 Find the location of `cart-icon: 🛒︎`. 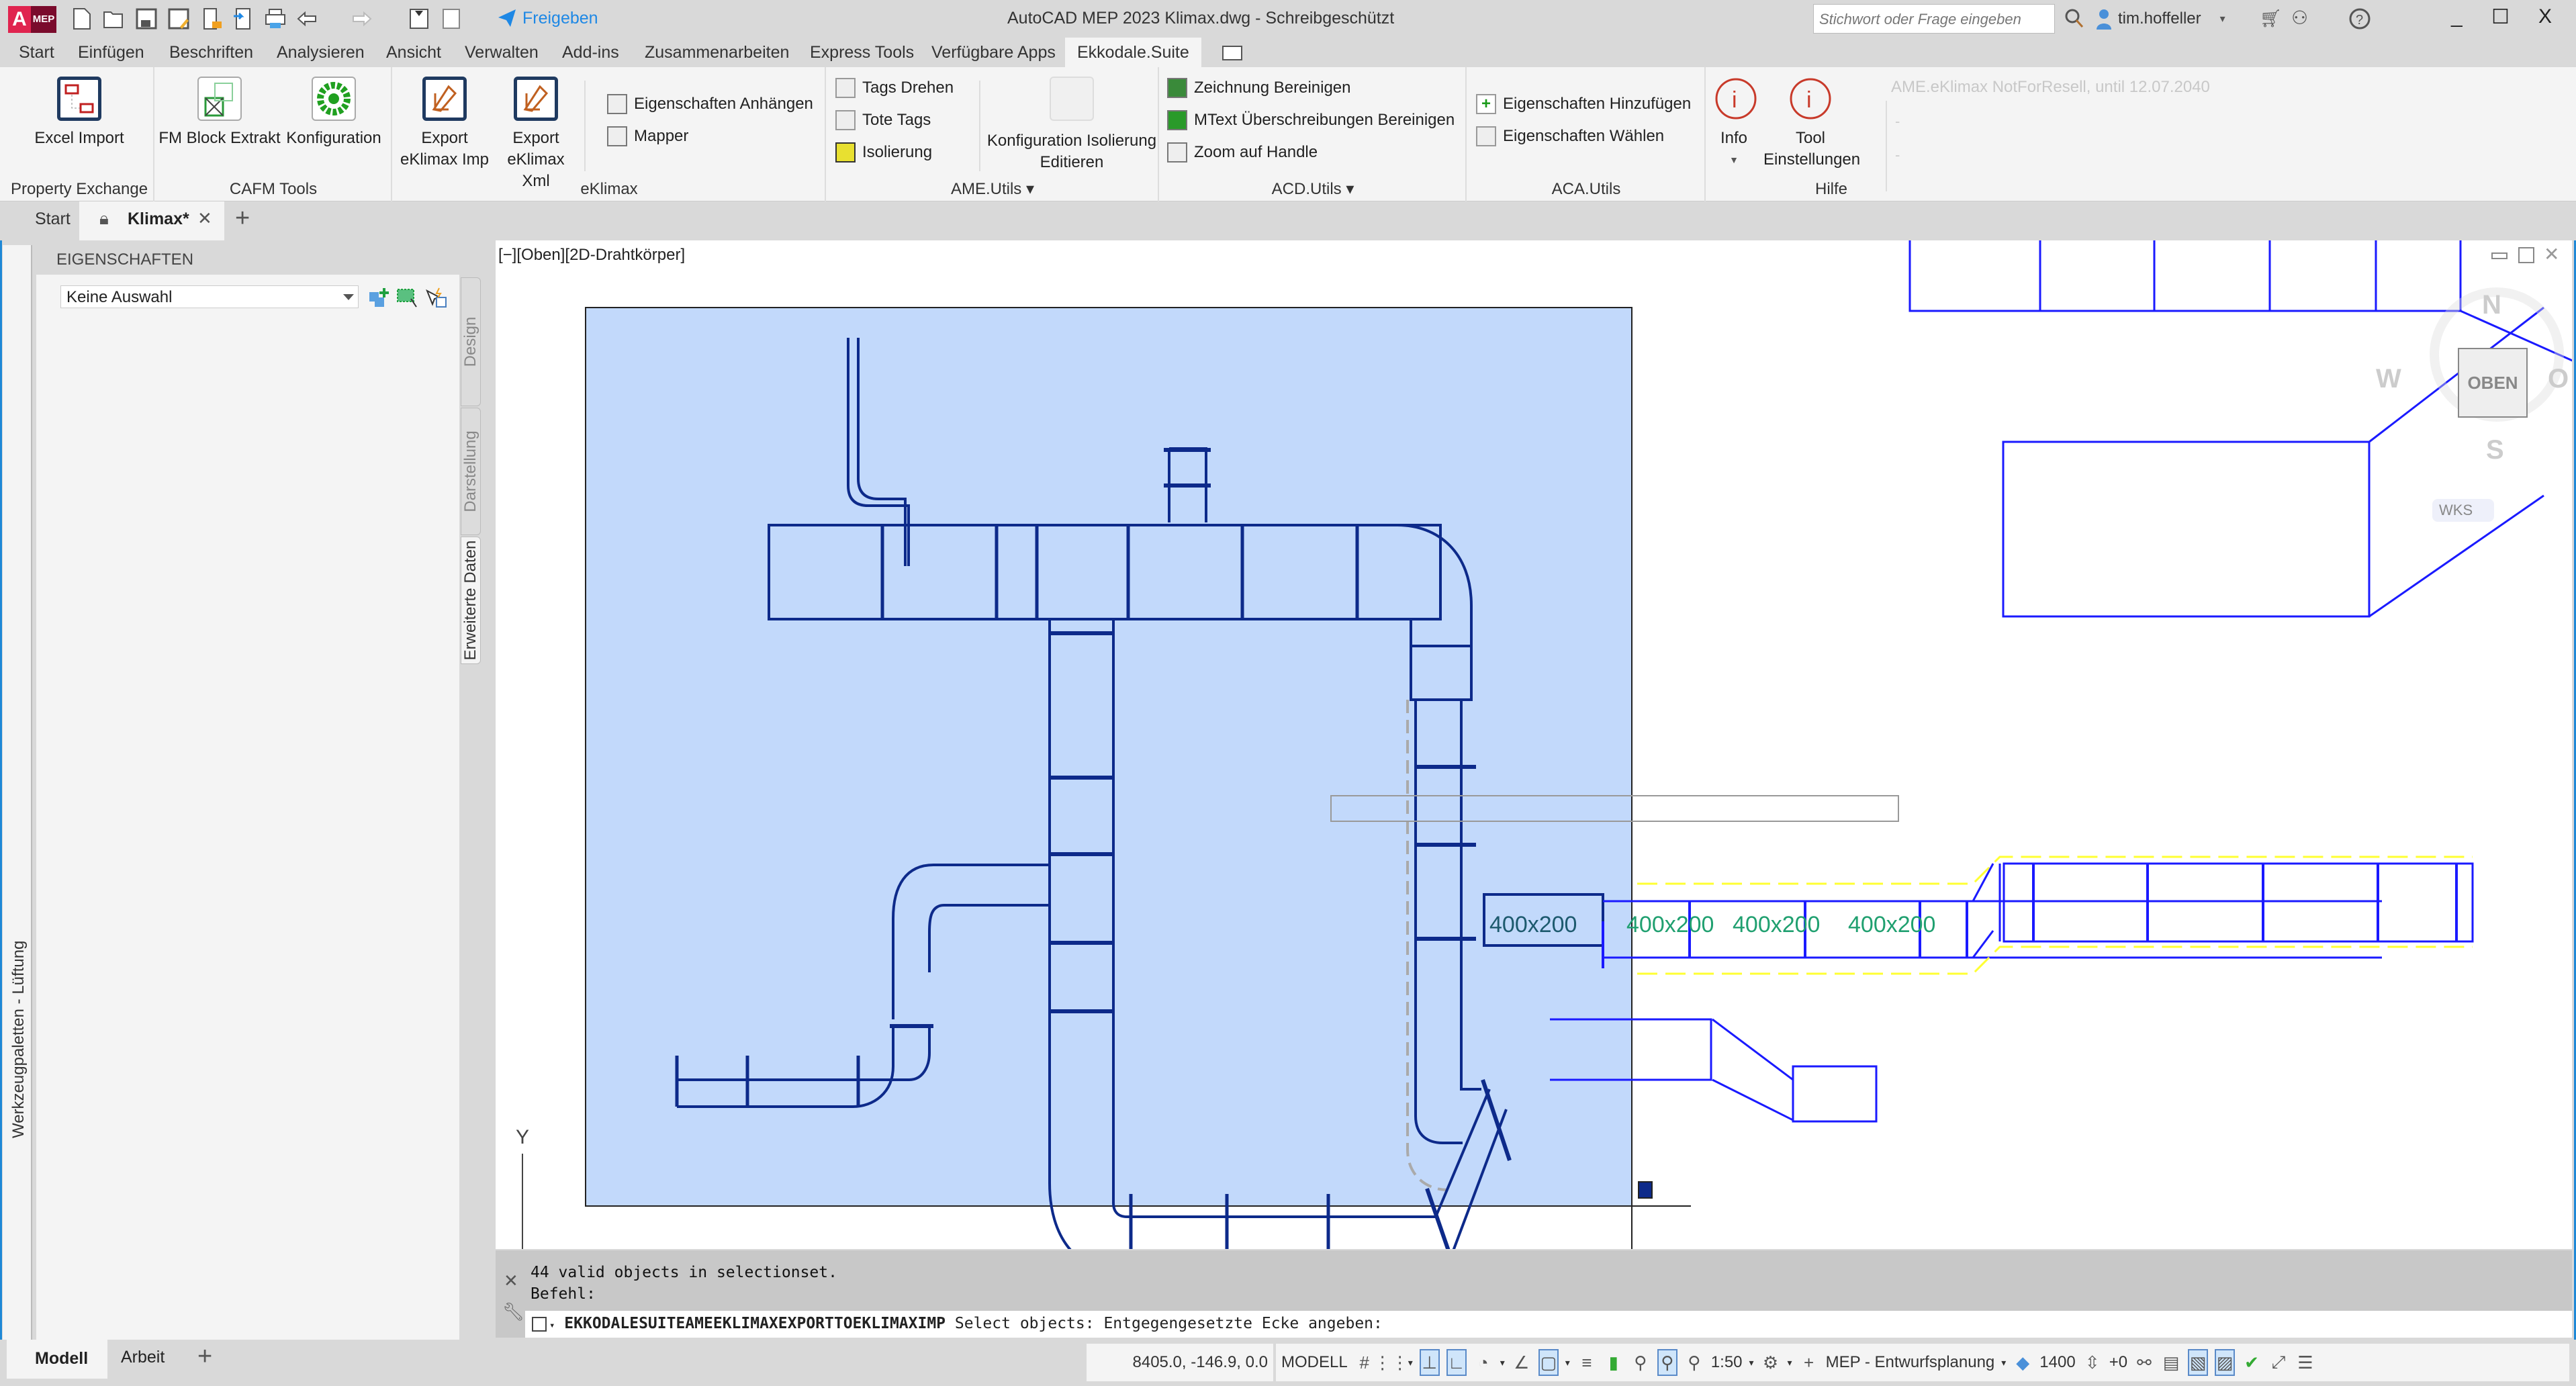

cart-icon: 🛒︎ is located at coordinates (2271, 18).